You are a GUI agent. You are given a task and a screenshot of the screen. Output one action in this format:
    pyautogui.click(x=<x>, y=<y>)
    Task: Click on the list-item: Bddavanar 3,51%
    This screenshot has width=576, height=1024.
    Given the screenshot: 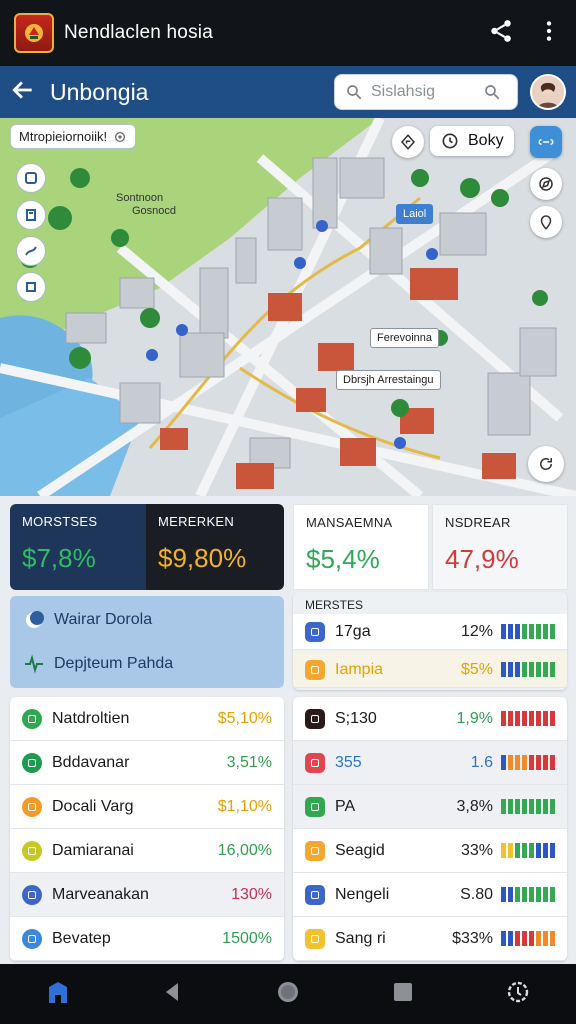 What is the action you would take?
    pyautogui.click(x=147, y=763)
    